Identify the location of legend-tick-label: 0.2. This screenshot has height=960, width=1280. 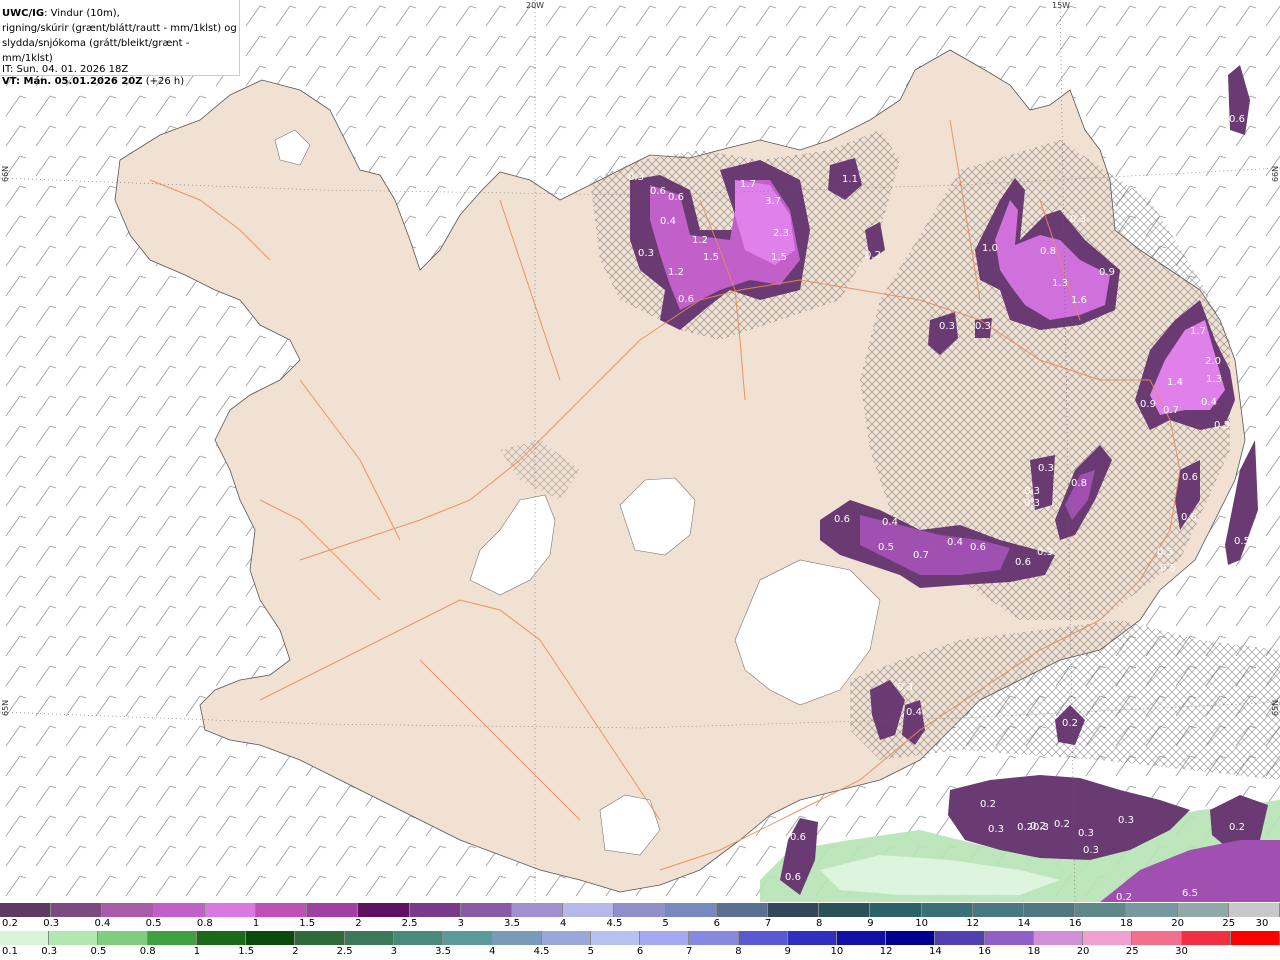
(10, 923).